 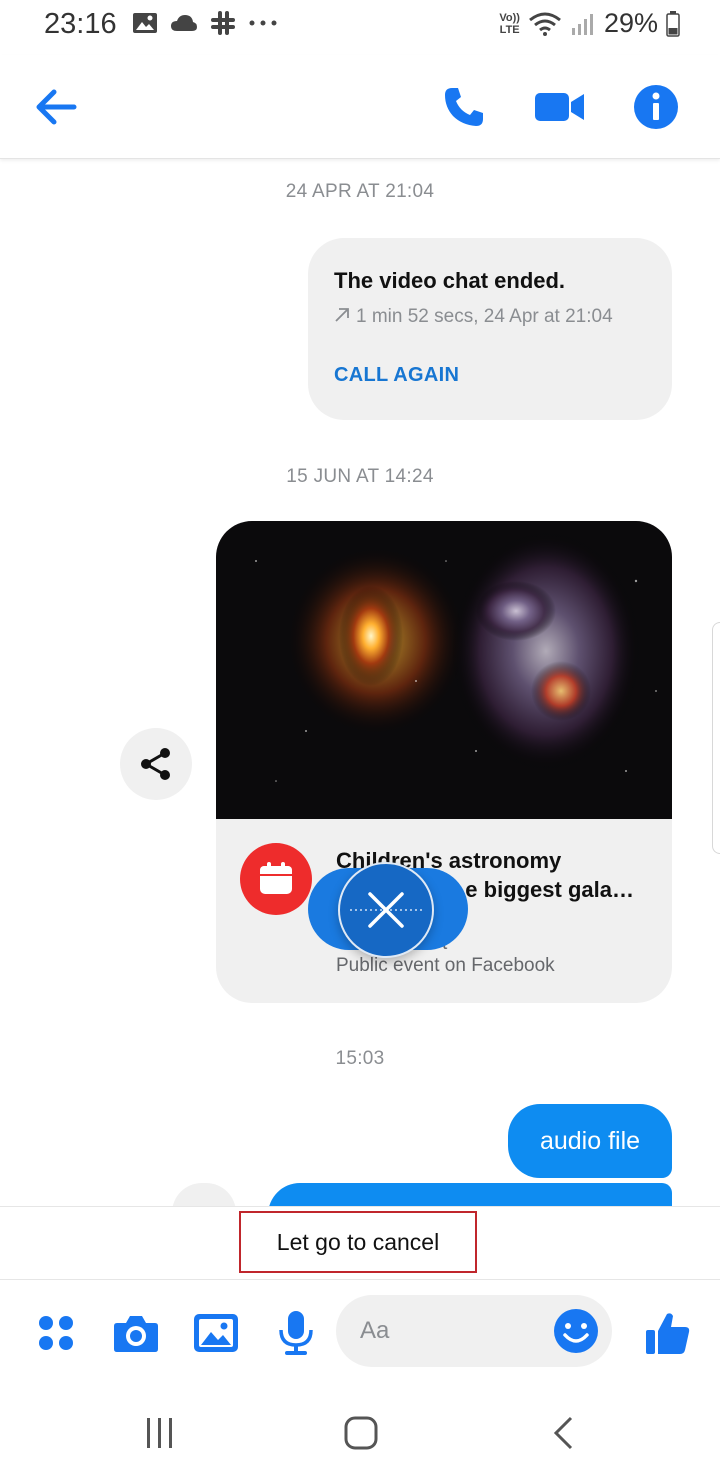 I want to click on system-nav-bar, so click(x=360, y=1432).